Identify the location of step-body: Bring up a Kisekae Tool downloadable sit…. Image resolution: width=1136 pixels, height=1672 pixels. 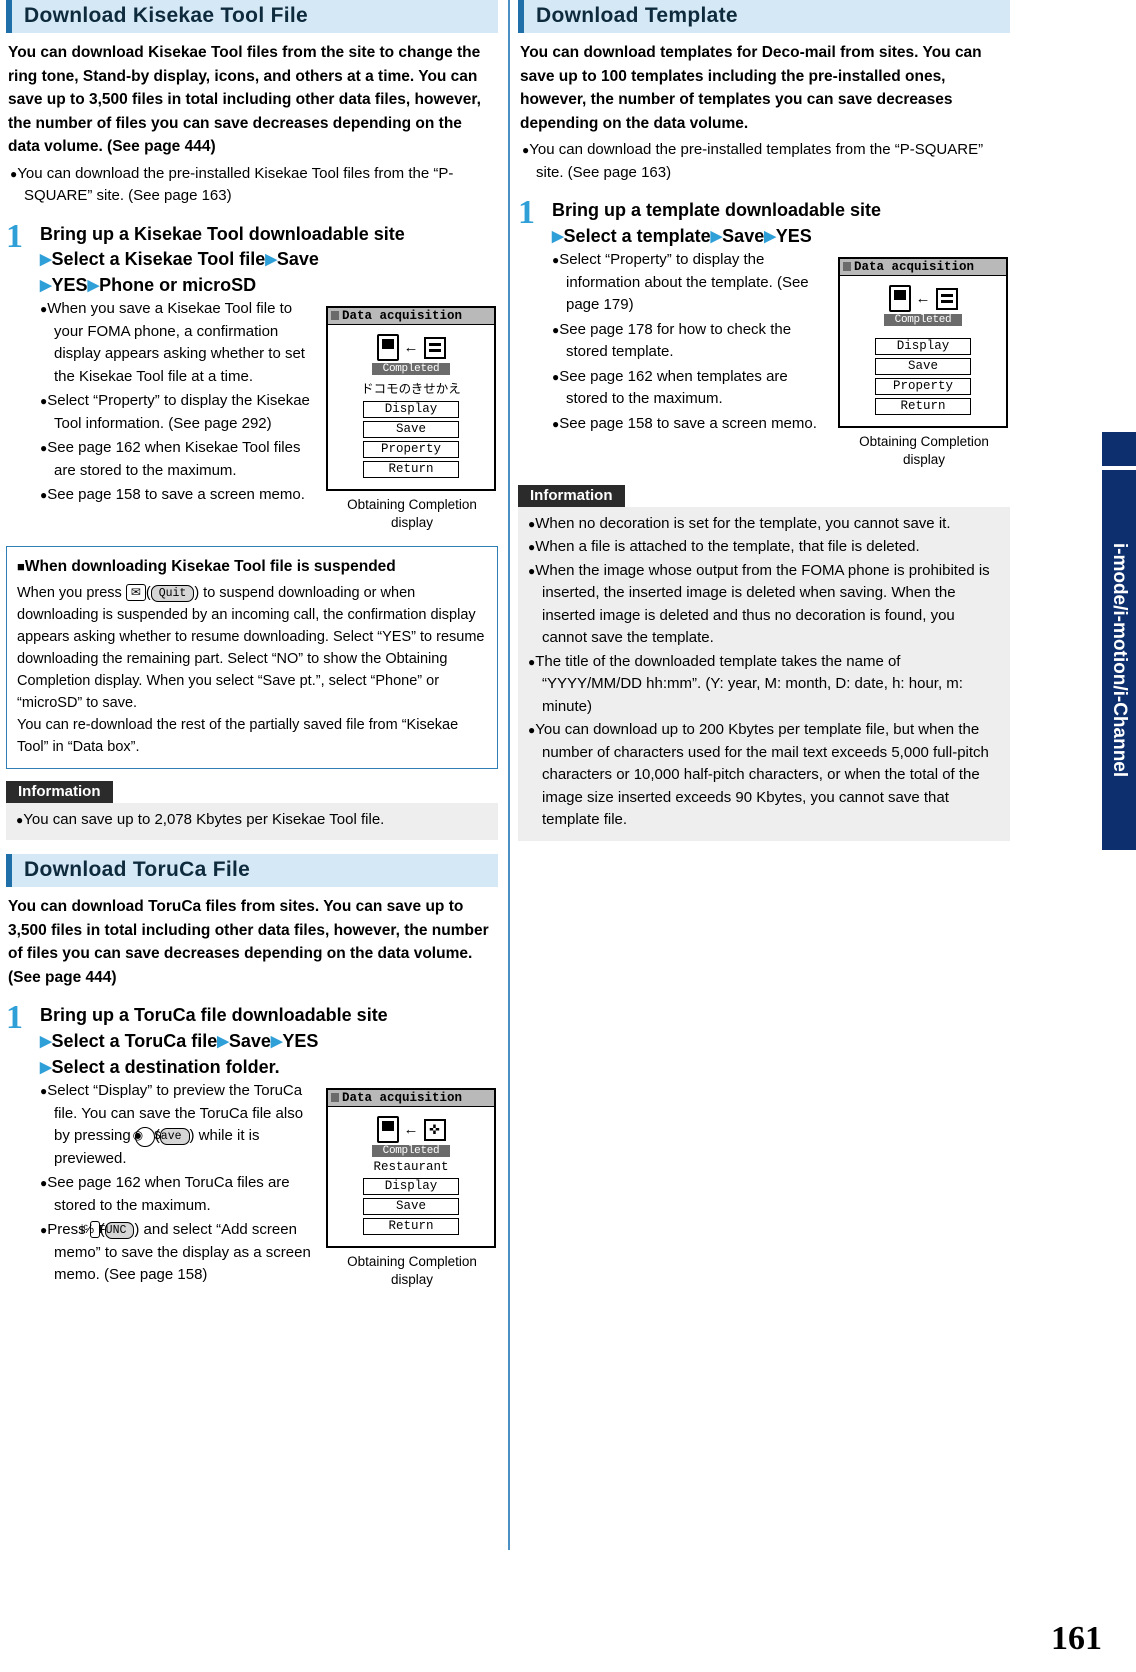
(269, 379).